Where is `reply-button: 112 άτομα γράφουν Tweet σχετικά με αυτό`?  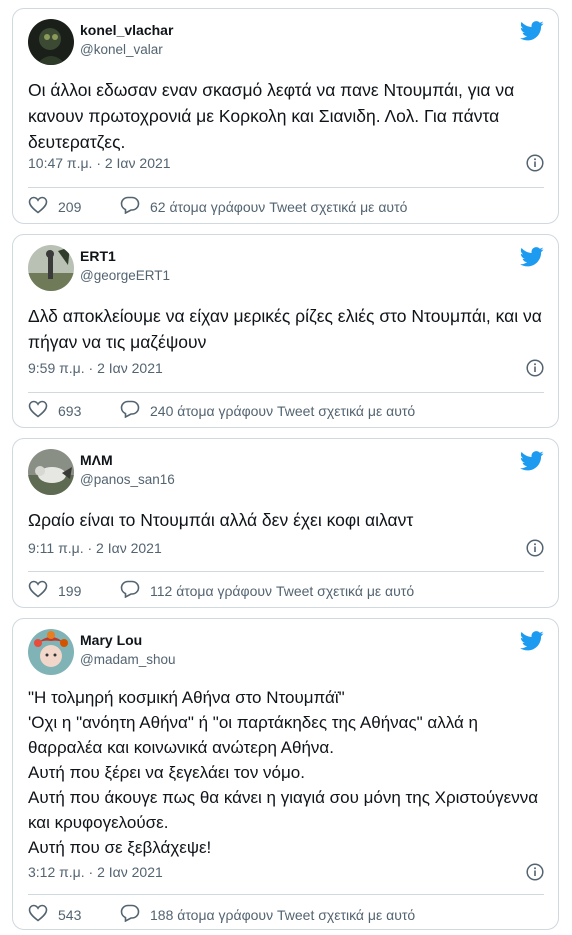
reply-button: 112 άτομα γράφουν Tweet σχετικά με αυτό is located at coordinates (267, 590).